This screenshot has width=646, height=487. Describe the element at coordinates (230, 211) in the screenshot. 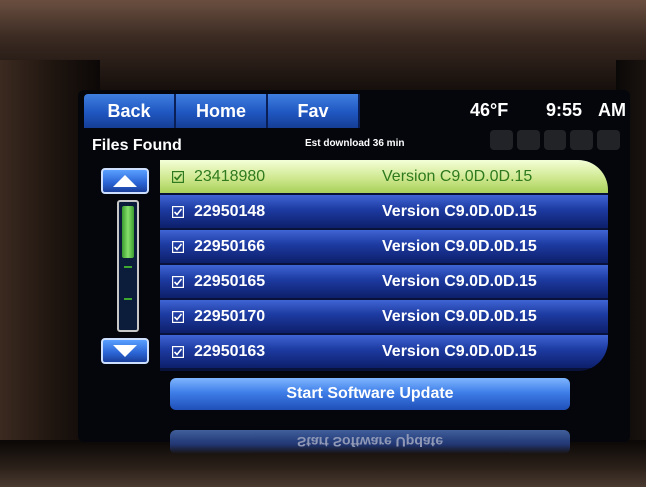

I see `file-id: 22950148` at that location.